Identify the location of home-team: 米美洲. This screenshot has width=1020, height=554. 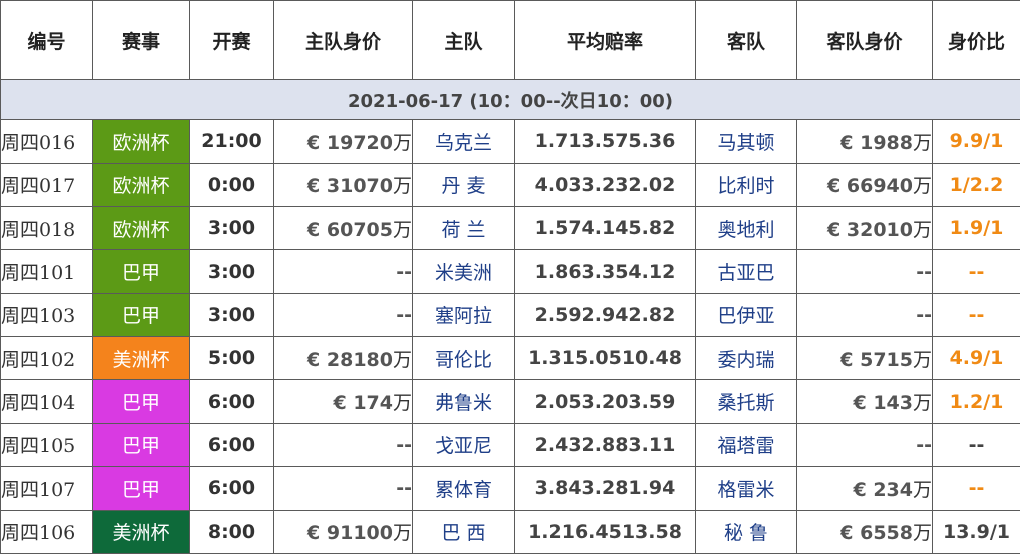
(463, 271).